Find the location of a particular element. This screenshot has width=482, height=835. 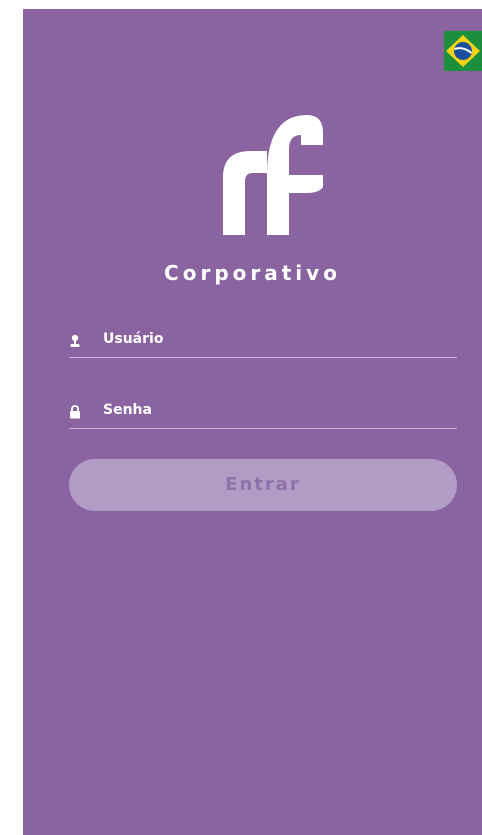

rf-logo-icon is located at coordinates (273, 175).